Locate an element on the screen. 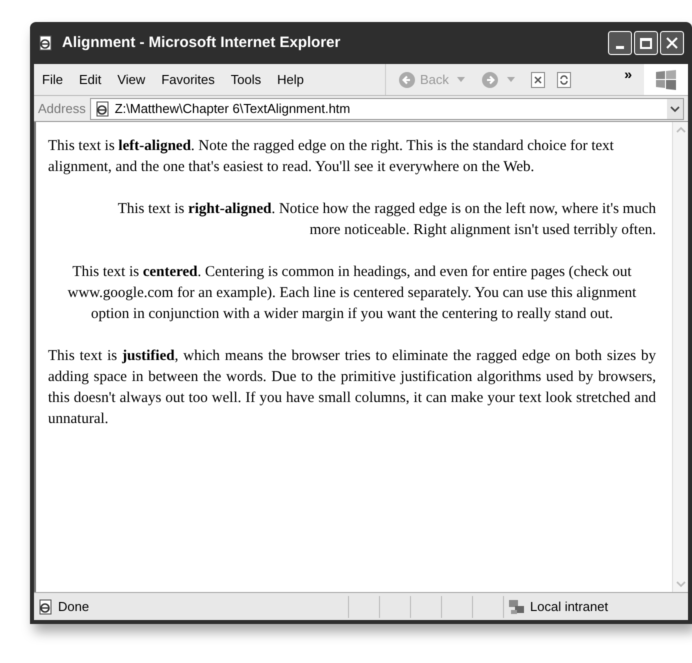 The width and height of the screenshot is (692, 663). paragraph: This text is left-aligned. Note the ragged edge on the right. This is the standard choice for text alignment, and the one that's easiest to read. You'll see it everywhere on the Web. is located at coordinates (331, 157).